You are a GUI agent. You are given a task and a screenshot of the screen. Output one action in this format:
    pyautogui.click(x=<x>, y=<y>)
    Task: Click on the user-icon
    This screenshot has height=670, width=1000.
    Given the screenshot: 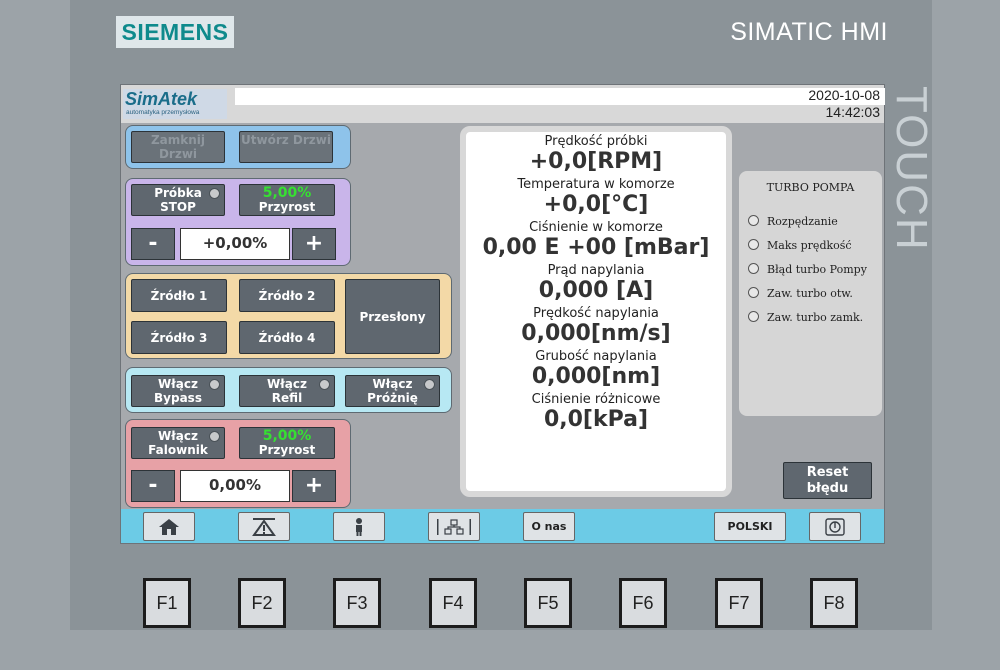 What is the action you would take?
    pyautogui.click(x=359, y=527)
    